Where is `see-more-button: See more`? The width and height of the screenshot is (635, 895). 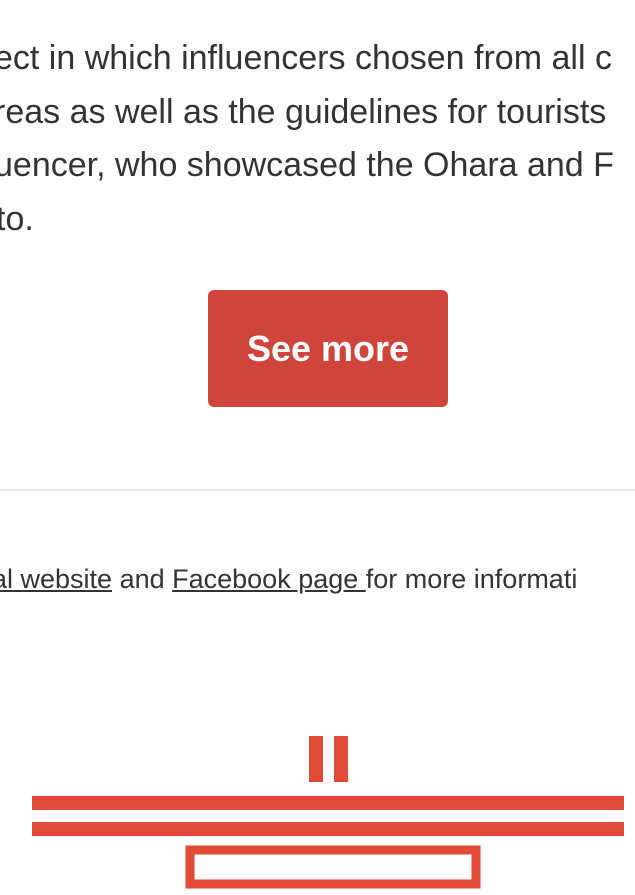 see-more-button: See more is located at coordinates (328, 348).